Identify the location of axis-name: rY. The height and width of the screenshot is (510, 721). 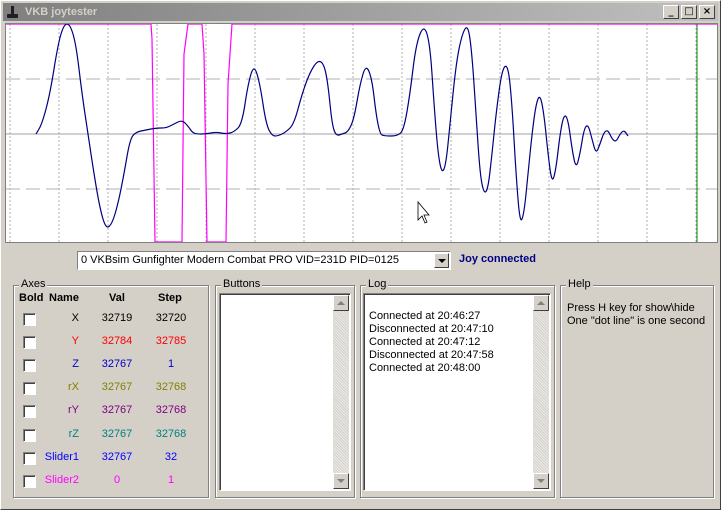
(73, 410).